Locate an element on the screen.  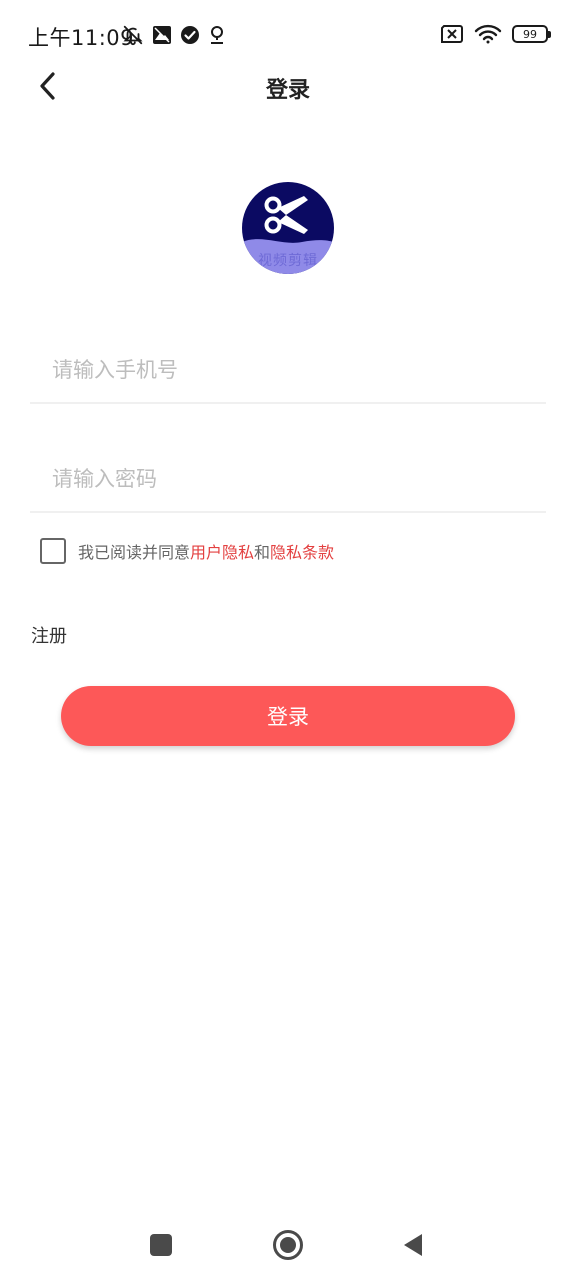
system-nav-bar is located at coordinates (288, 1245).